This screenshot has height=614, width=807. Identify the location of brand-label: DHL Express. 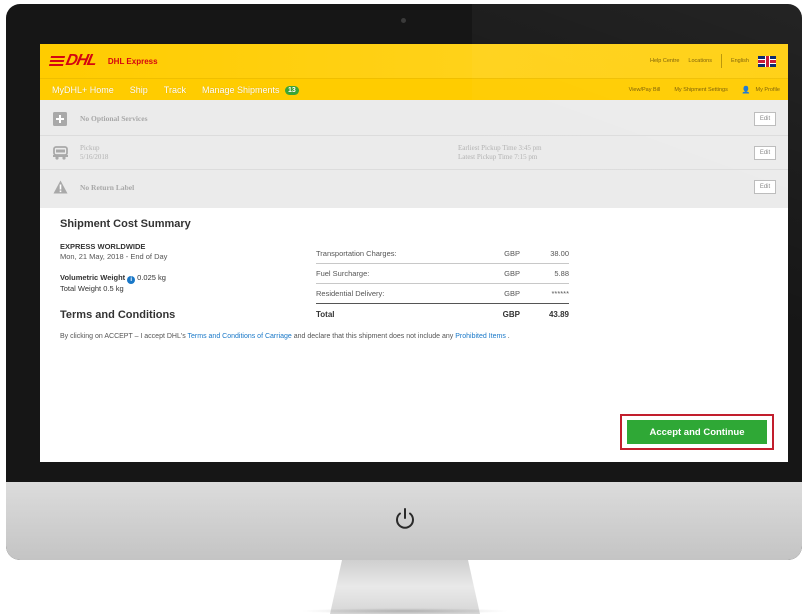
(132, 61).